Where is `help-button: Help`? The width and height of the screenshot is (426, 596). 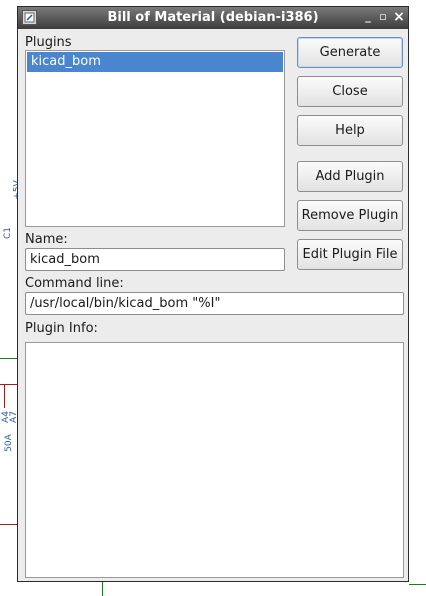 help-button: Help is located at coordinates (350, 130).